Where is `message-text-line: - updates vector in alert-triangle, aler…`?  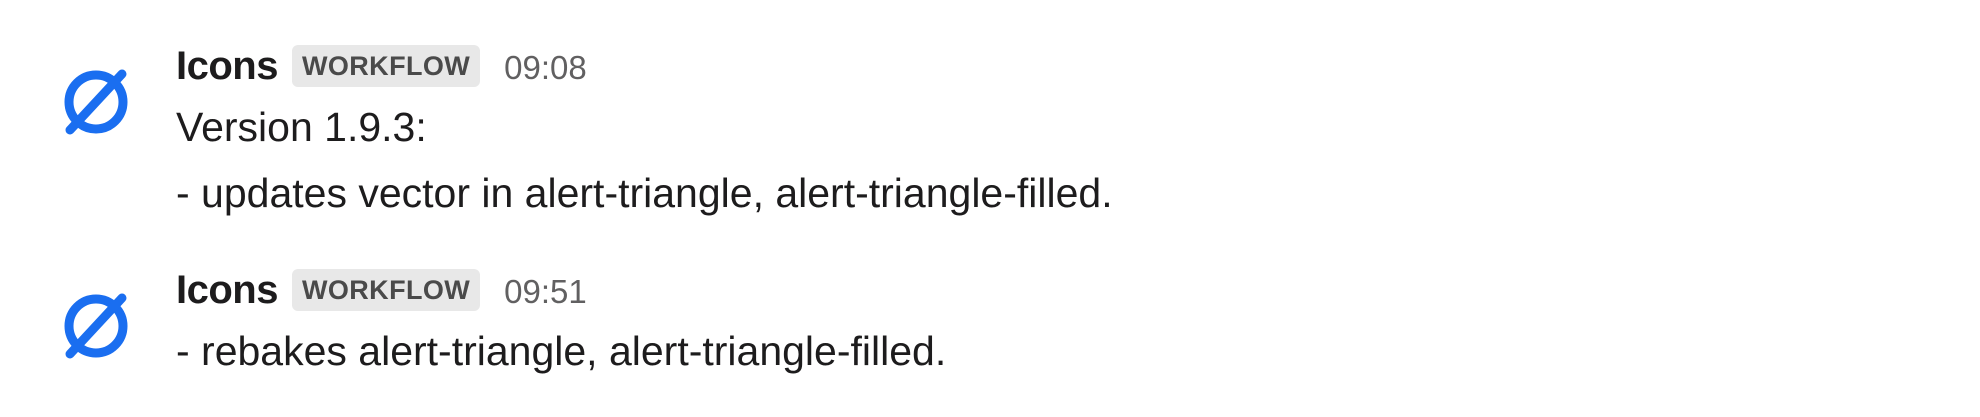 message-text-line: - updates vector in alert-triangle, aler… is located at coordinates (644, 193).